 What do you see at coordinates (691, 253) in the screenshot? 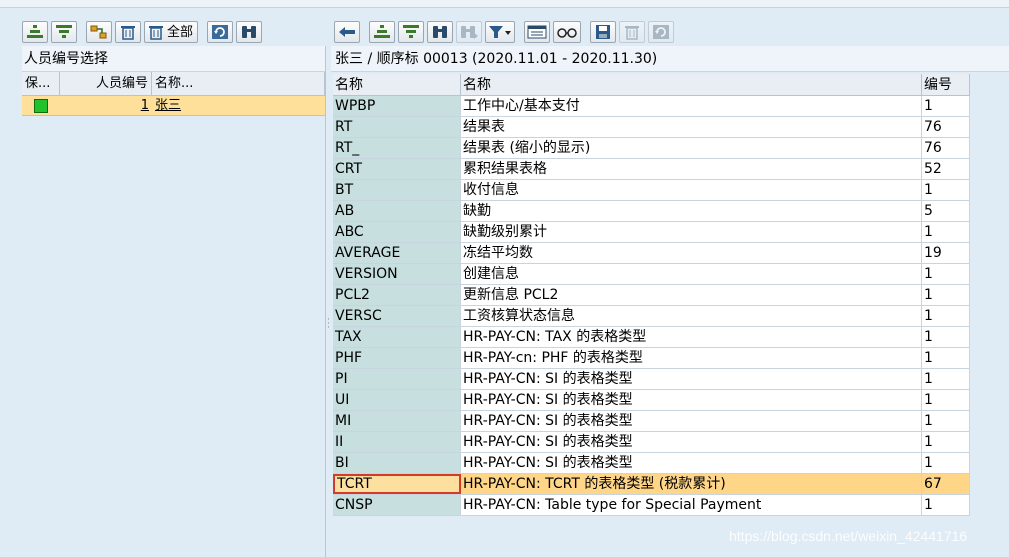
I see `cell-description: 冻结平均数` at bounding box center [691, 253].